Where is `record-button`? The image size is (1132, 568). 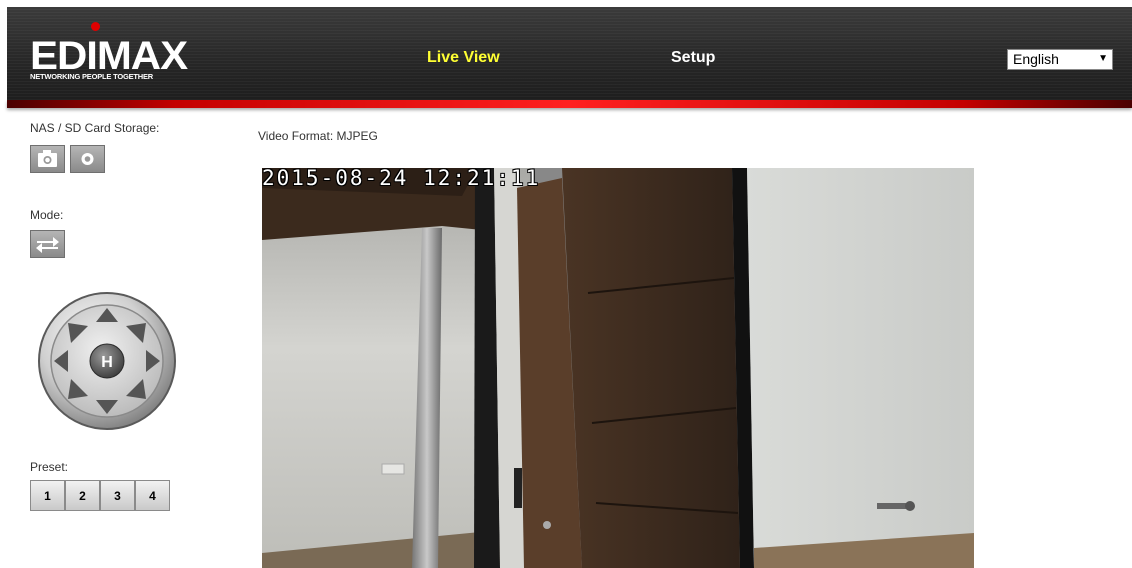 record-button is located at coordinates (87, 159).